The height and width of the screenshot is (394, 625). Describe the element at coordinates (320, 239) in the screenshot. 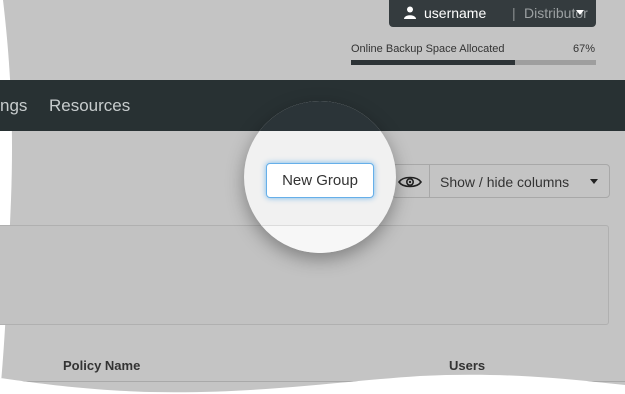

I see `magnified-panel` at that location.